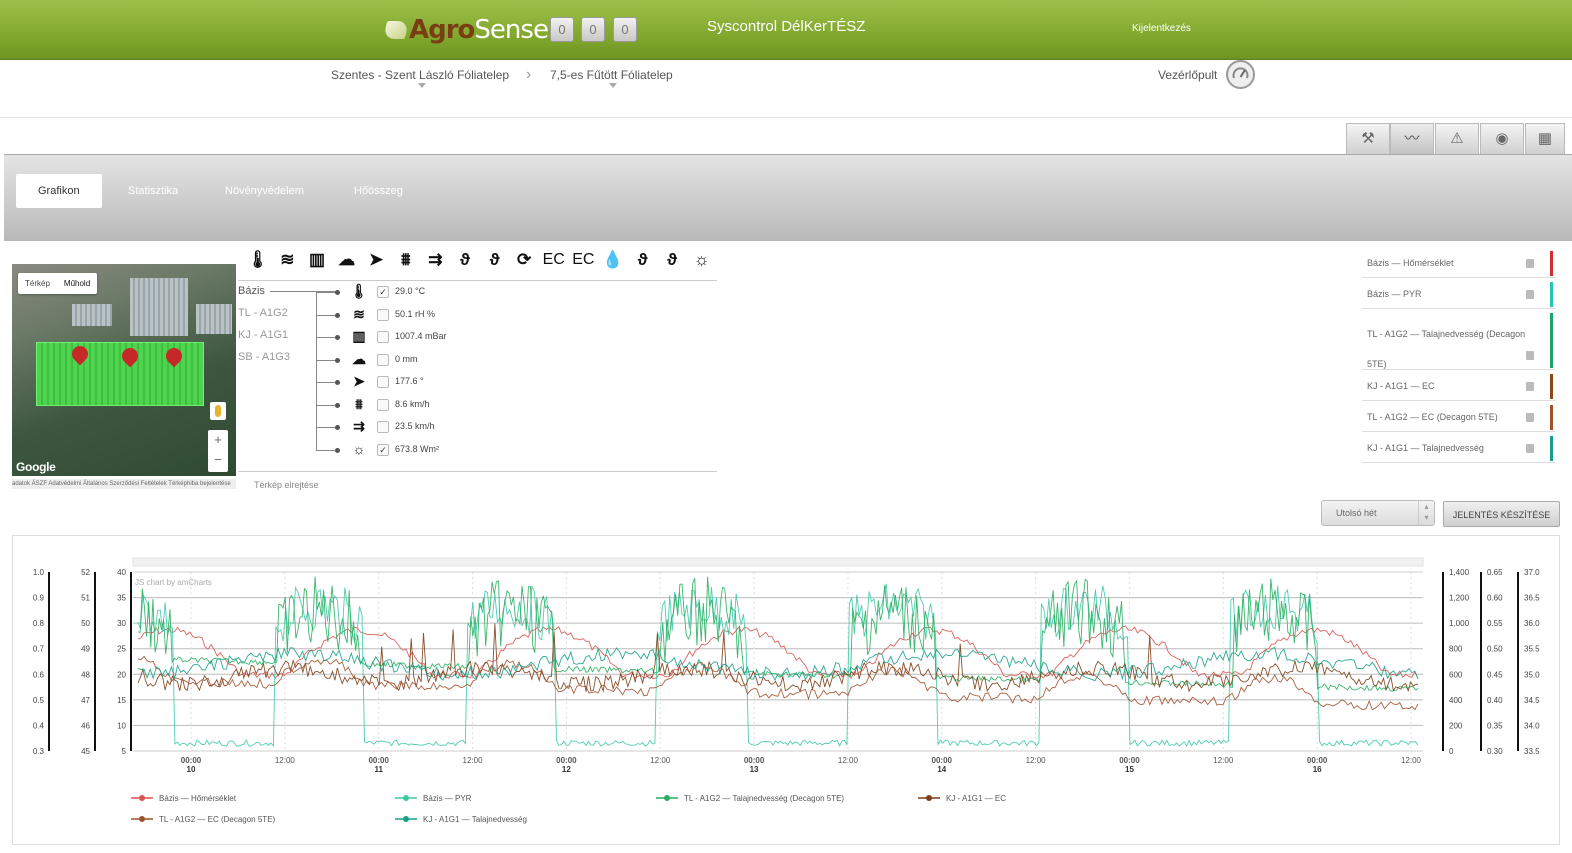 The height and width of the screenshot is (853, 1572). What do you see at coordinates (121, 598) in the screenshot?
I see `y-tick-label: 35` at bounding box center [121, 598].